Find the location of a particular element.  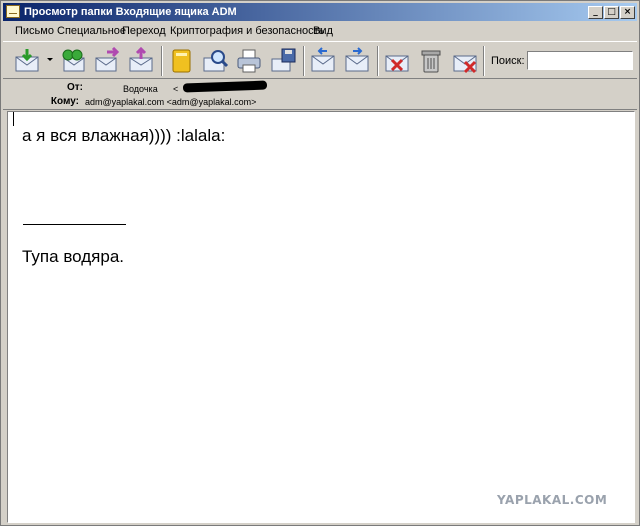

get-mail-icon is located at coordinates (27, 61).